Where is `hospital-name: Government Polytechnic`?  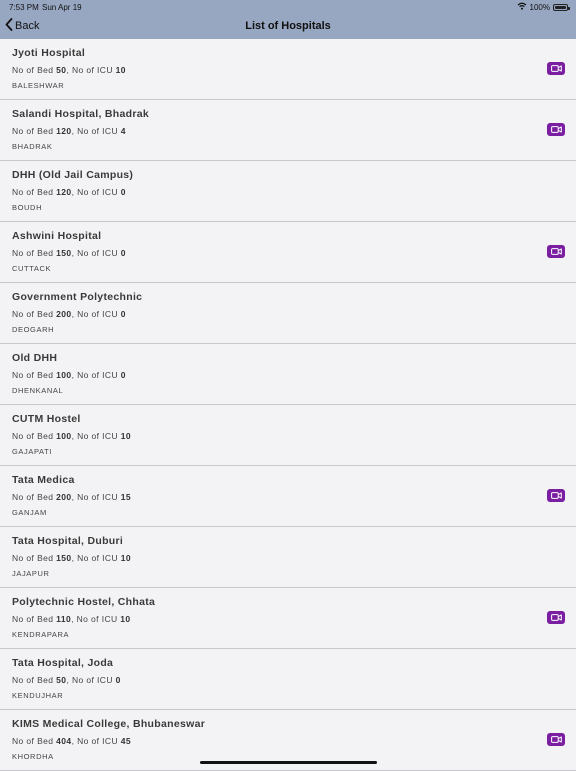 hospital-name: Government Polytechnic is located at coordinates (77, 297).